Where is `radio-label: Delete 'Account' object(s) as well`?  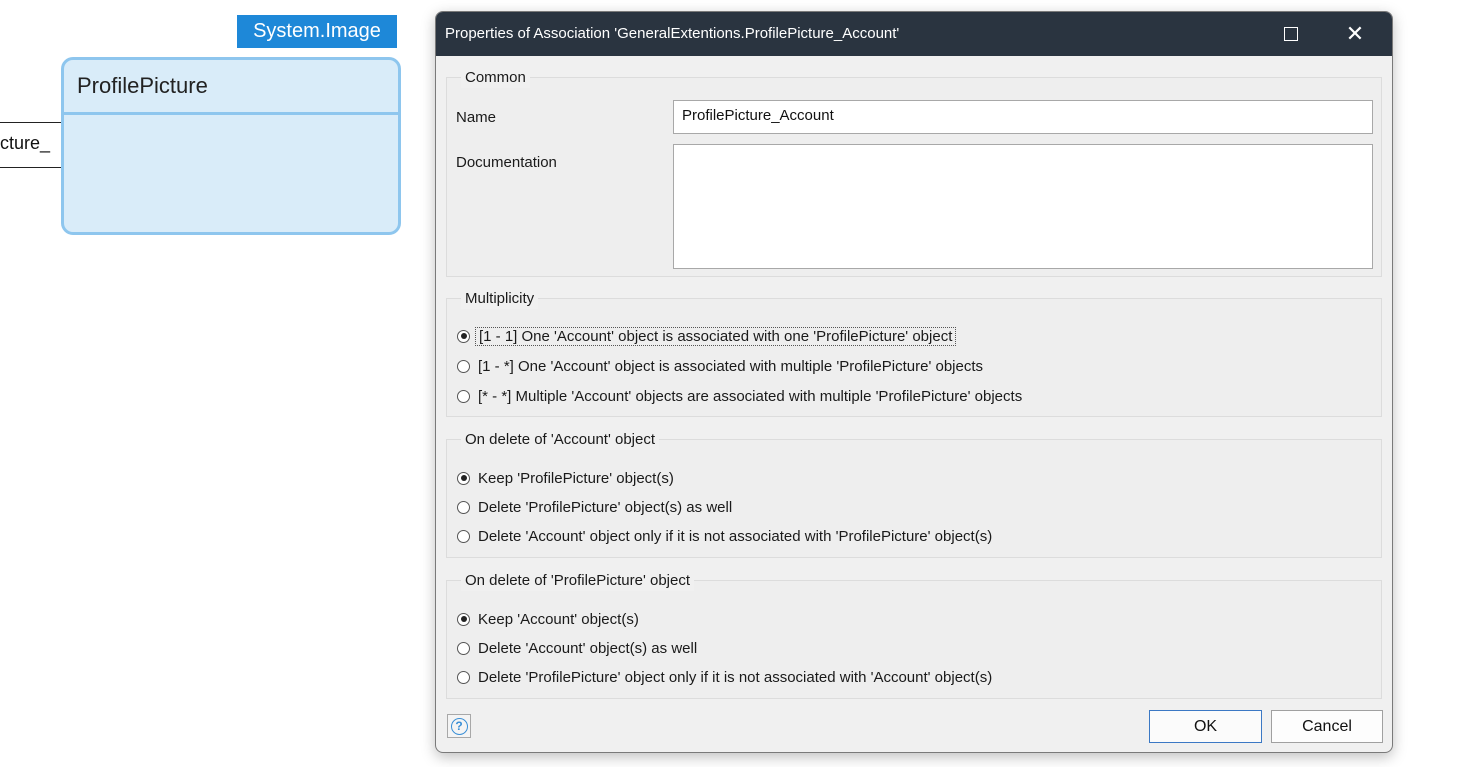 radio-label: Delete 'Account' object(s) as well is located at coordinates (588, 648).